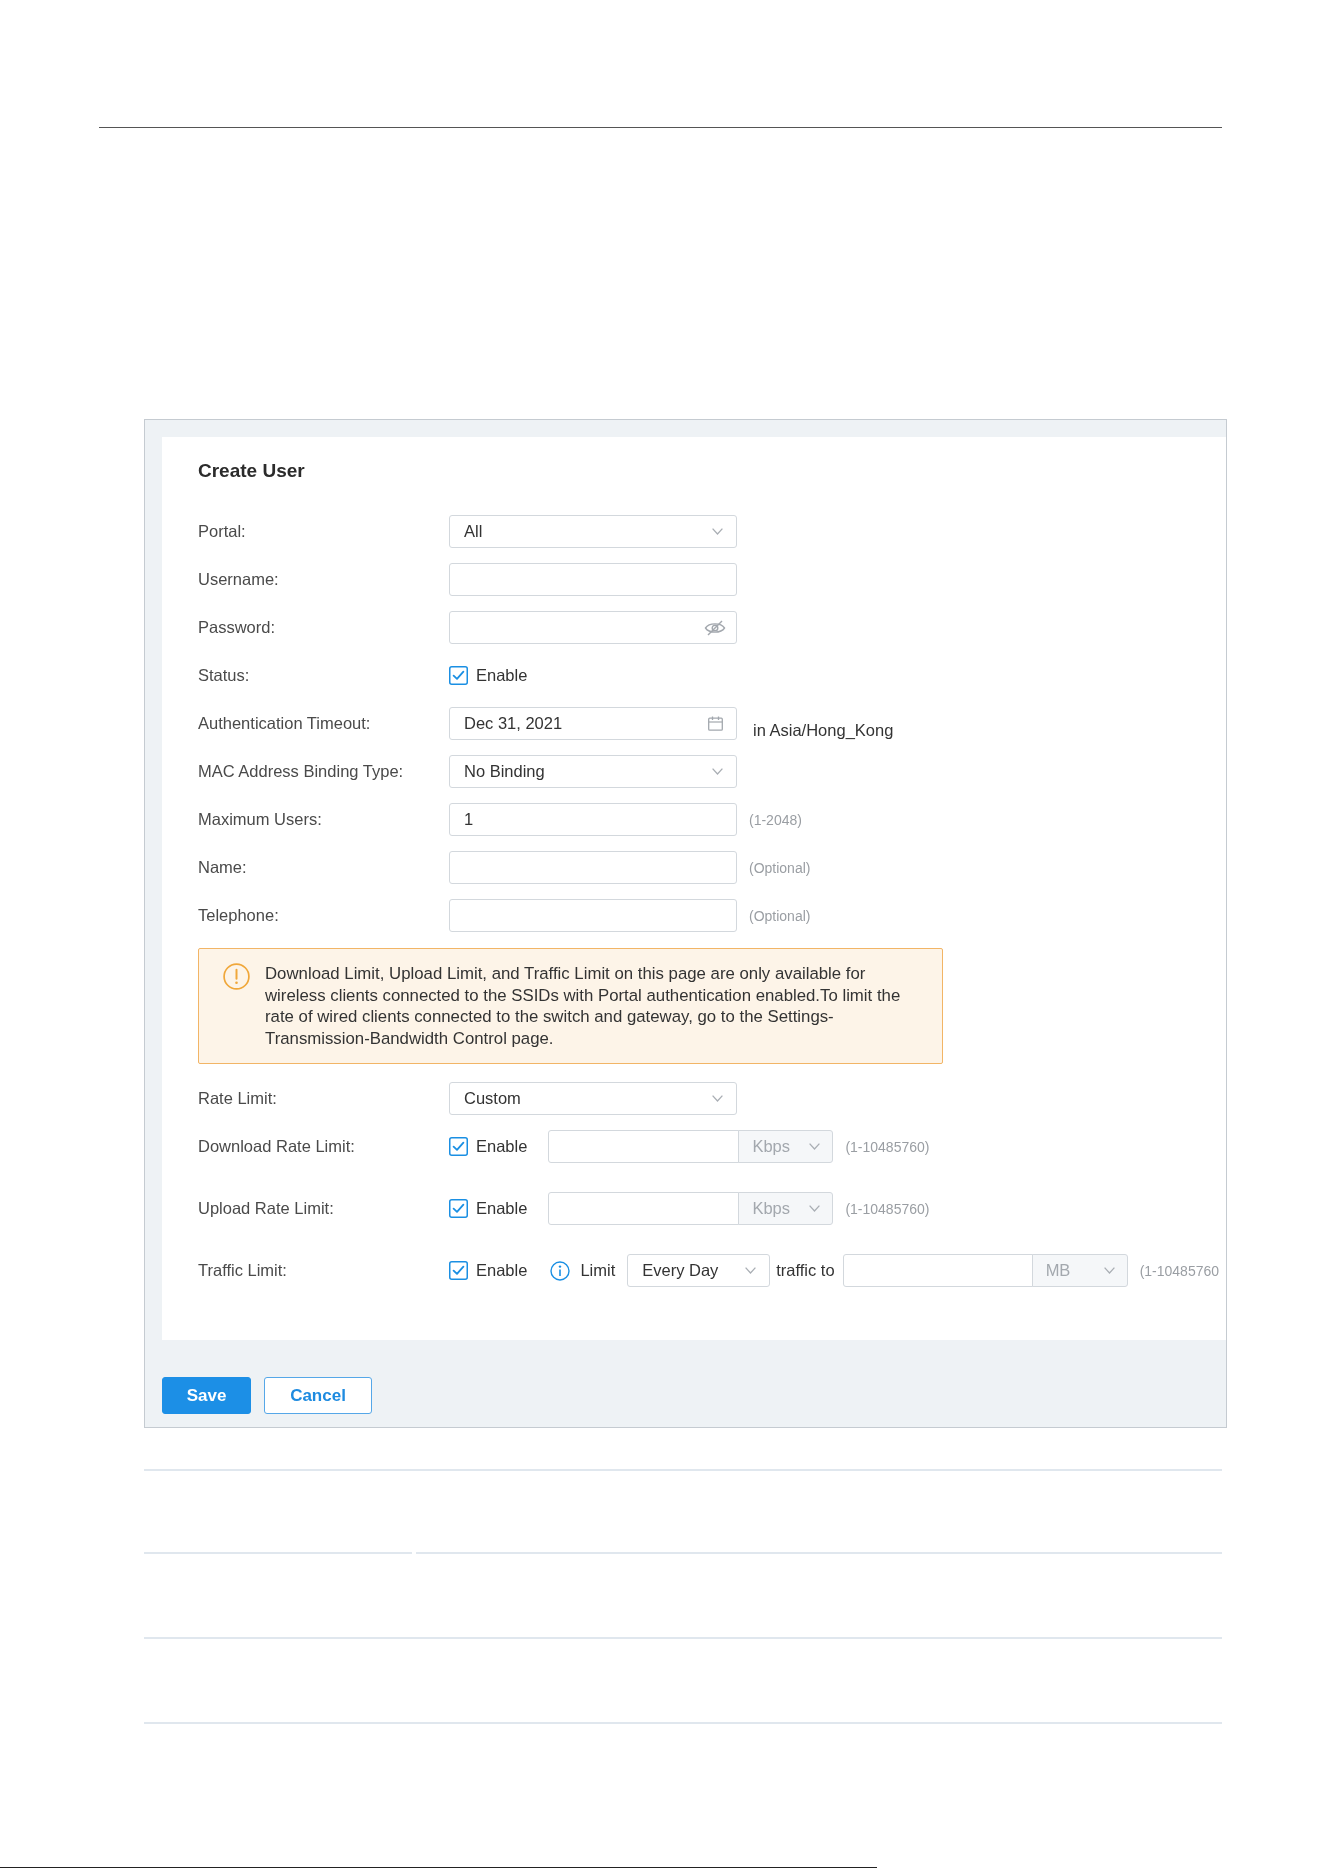  What do you see at coordinates (224, 675) in the screenshot?
I see `field-label: Status:` at bounding box center [224, 675].